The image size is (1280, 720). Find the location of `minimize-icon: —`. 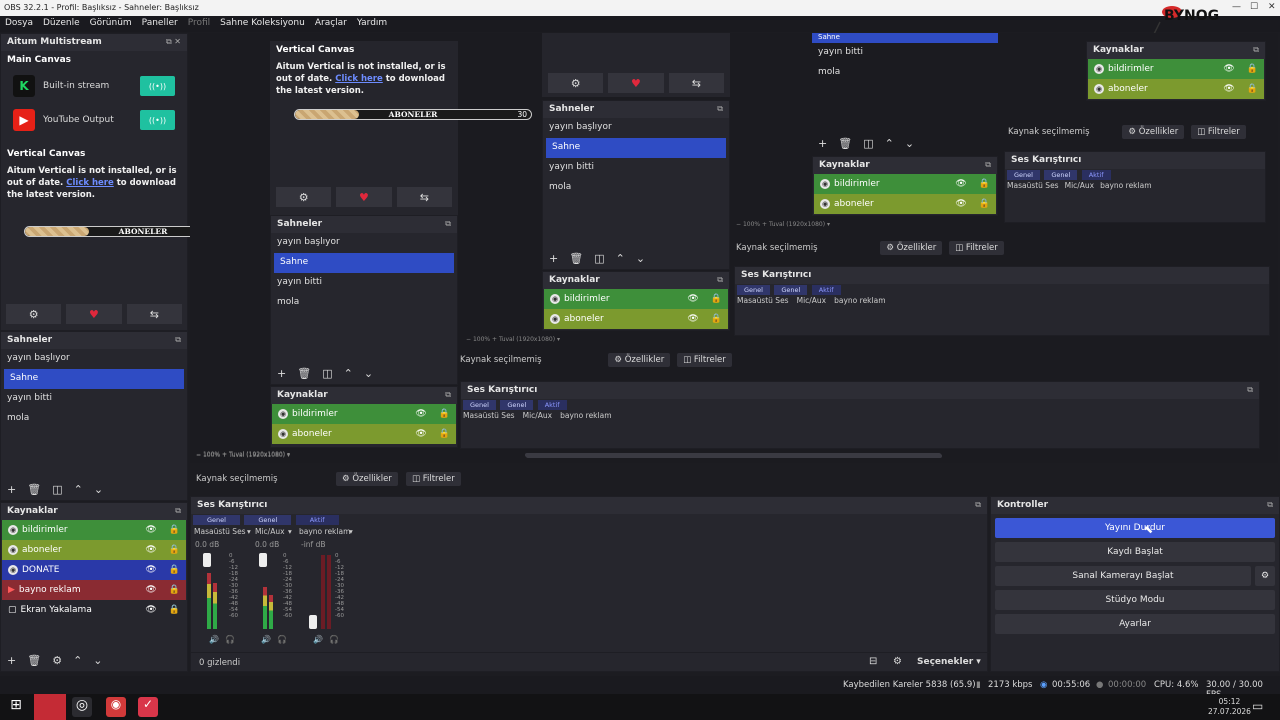

minimize-icon: — is located at coordinates (1236, 7).